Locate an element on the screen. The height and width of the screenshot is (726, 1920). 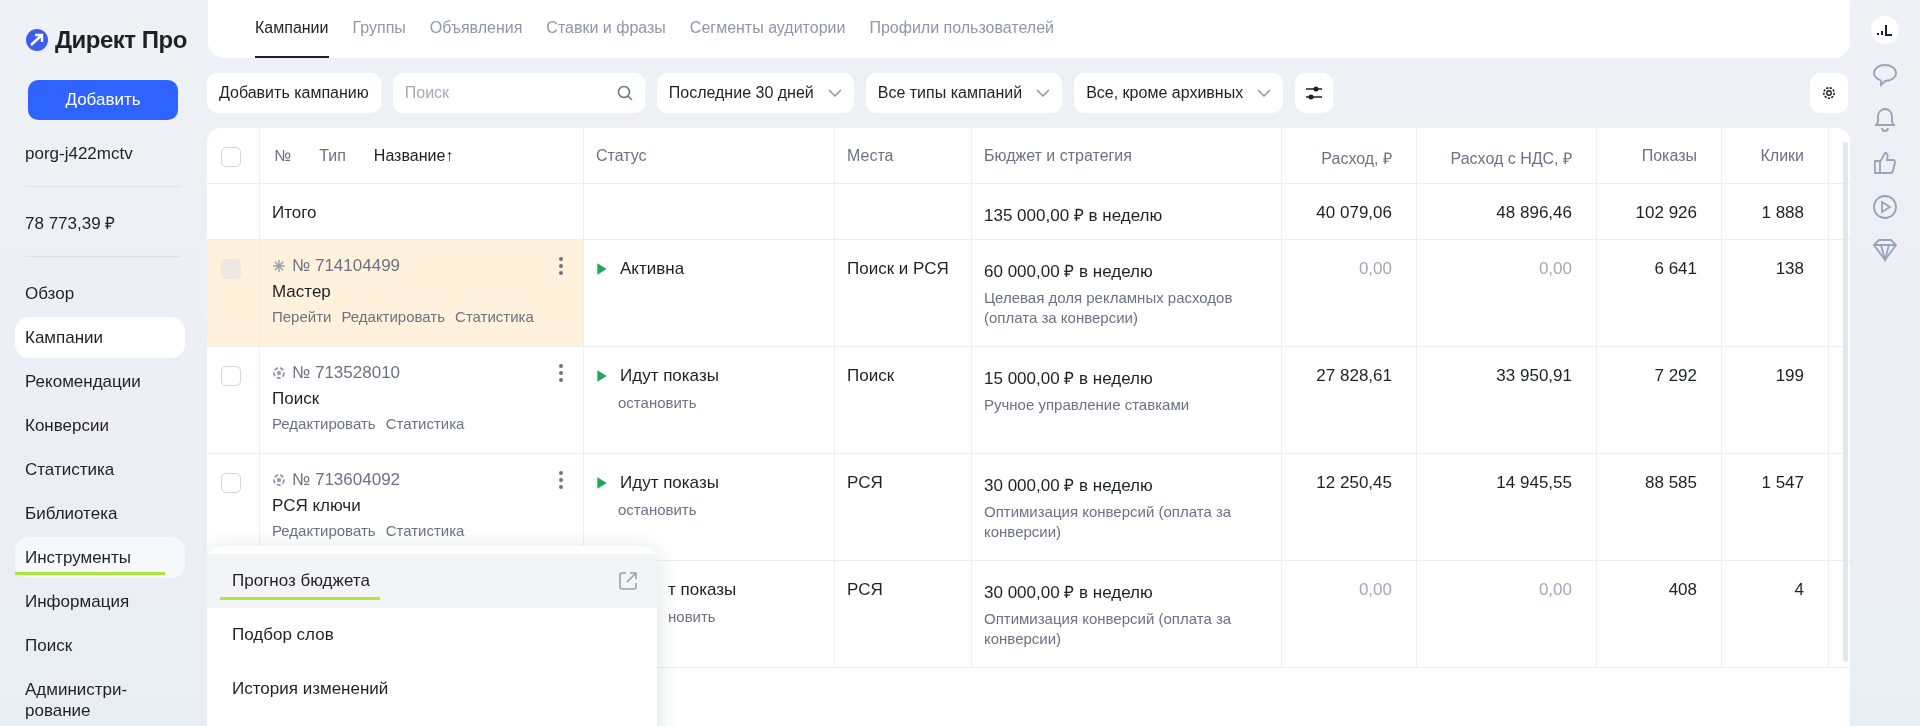
sidebar-item: Статистика is located at coordinates (100, 469).